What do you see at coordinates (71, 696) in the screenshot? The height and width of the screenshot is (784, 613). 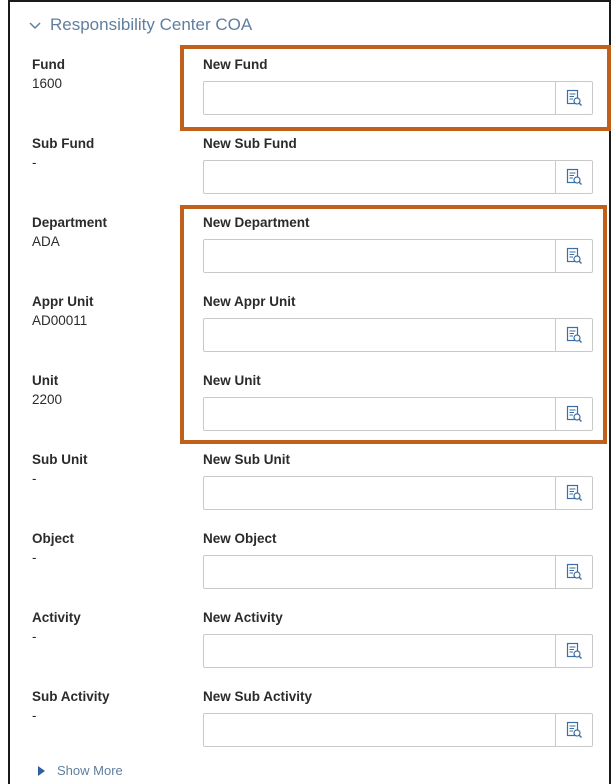 I see `current-label-sub-activity: Sub Activity` at bounding box center [71, 696].